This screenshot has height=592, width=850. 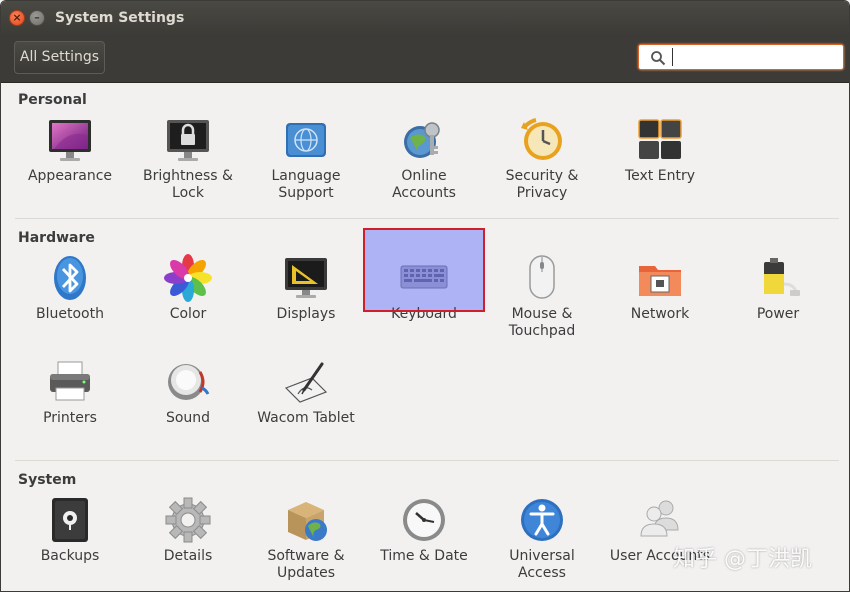 I want to click on item-printers: Printers, so click(x=70, y=415).